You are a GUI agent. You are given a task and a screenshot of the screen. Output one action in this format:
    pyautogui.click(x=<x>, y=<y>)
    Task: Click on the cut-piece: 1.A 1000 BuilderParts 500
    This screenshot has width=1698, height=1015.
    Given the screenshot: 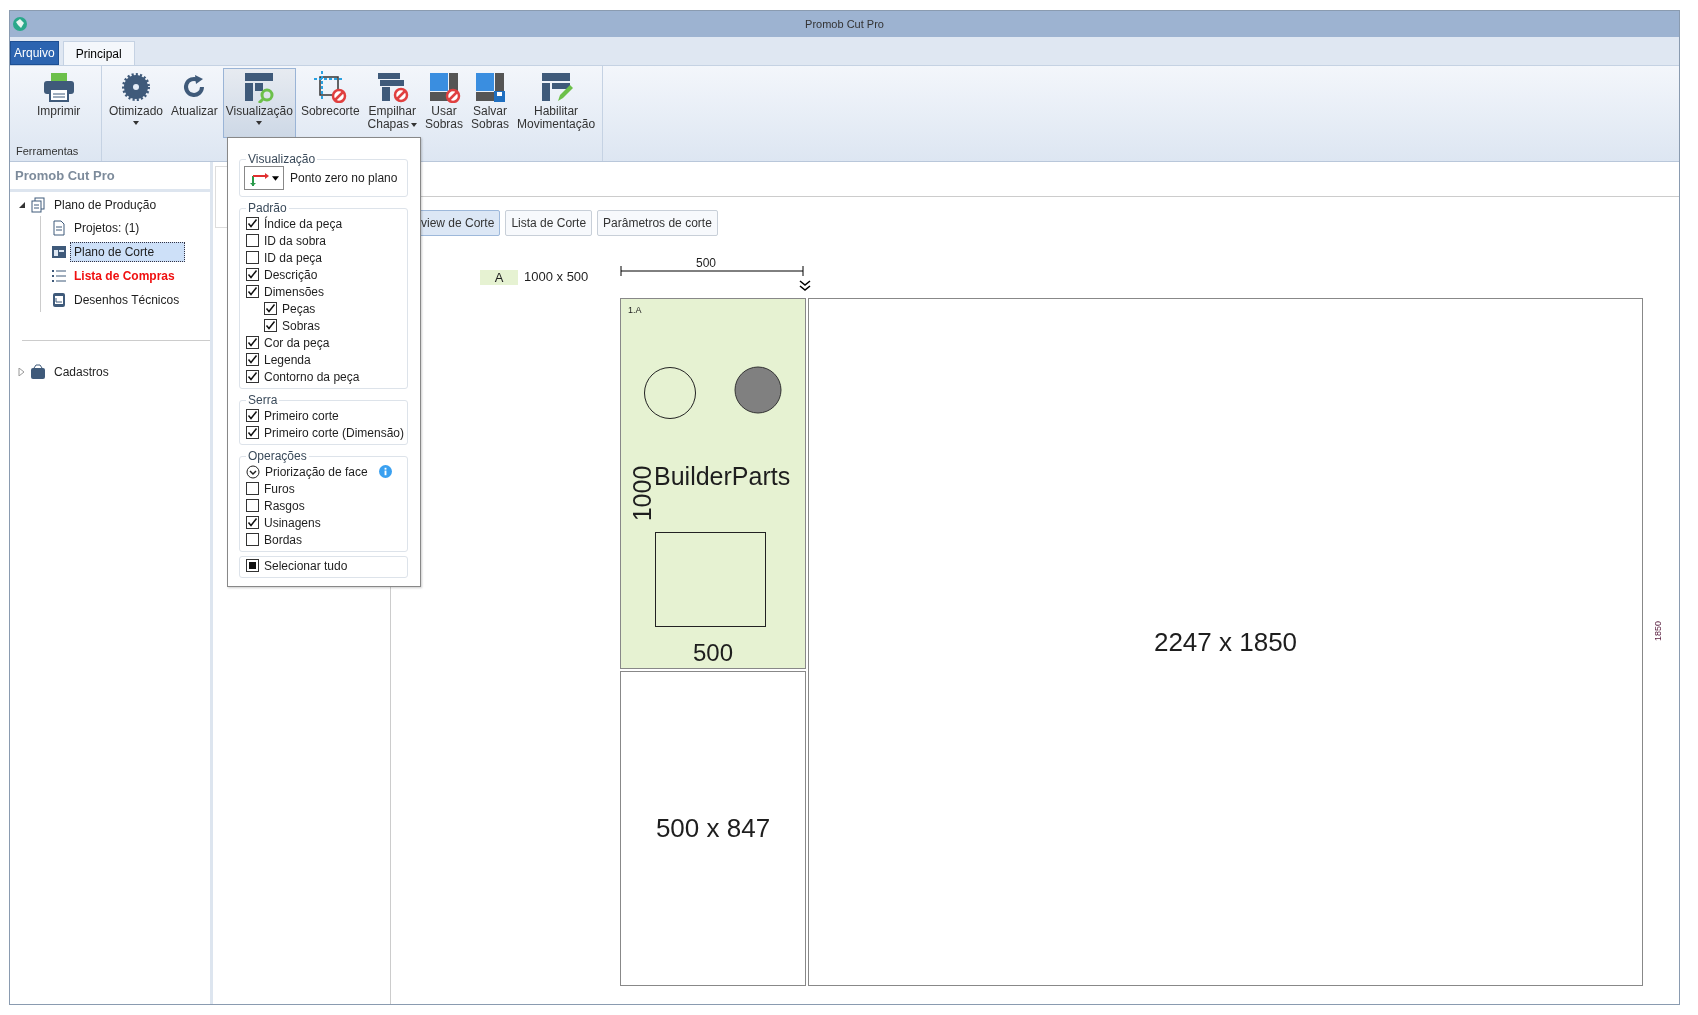 What is the action you would take?
    pyautogui.click(x=713, y=483)
    